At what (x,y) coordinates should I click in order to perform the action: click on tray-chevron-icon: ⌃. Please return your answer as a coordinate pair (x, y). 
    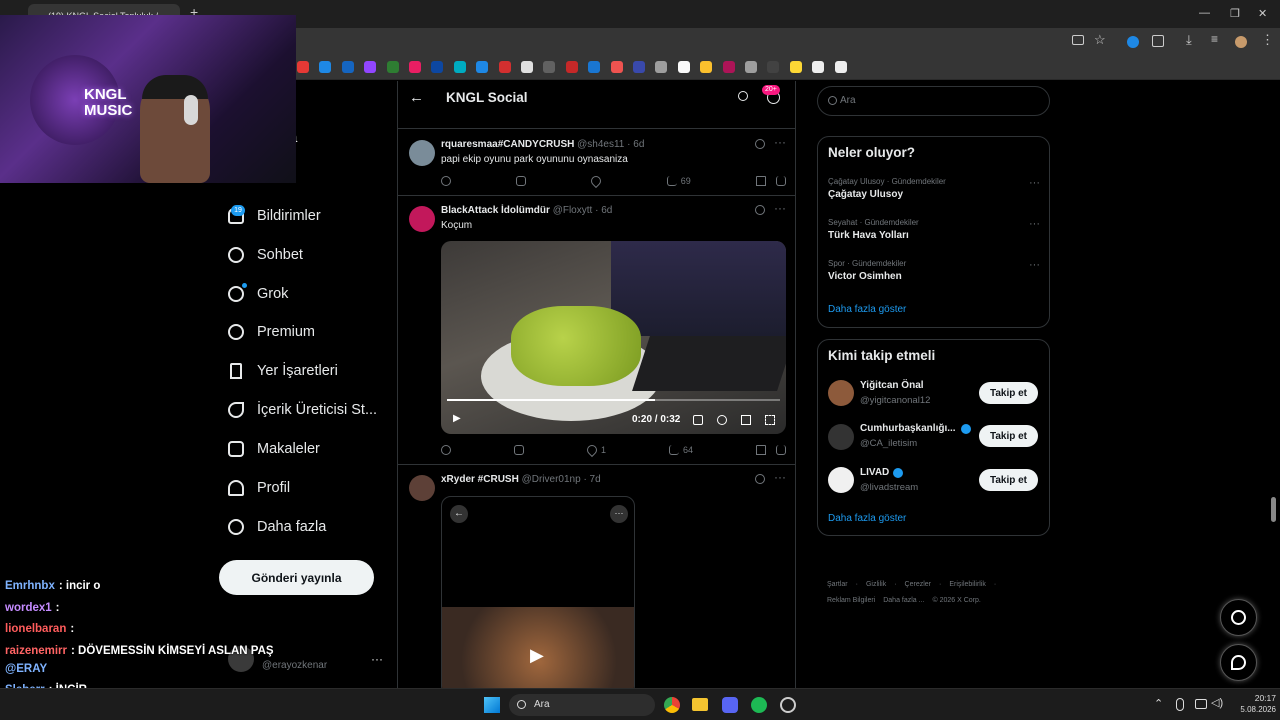
    Looking at the image, I should click on (1158, 703).